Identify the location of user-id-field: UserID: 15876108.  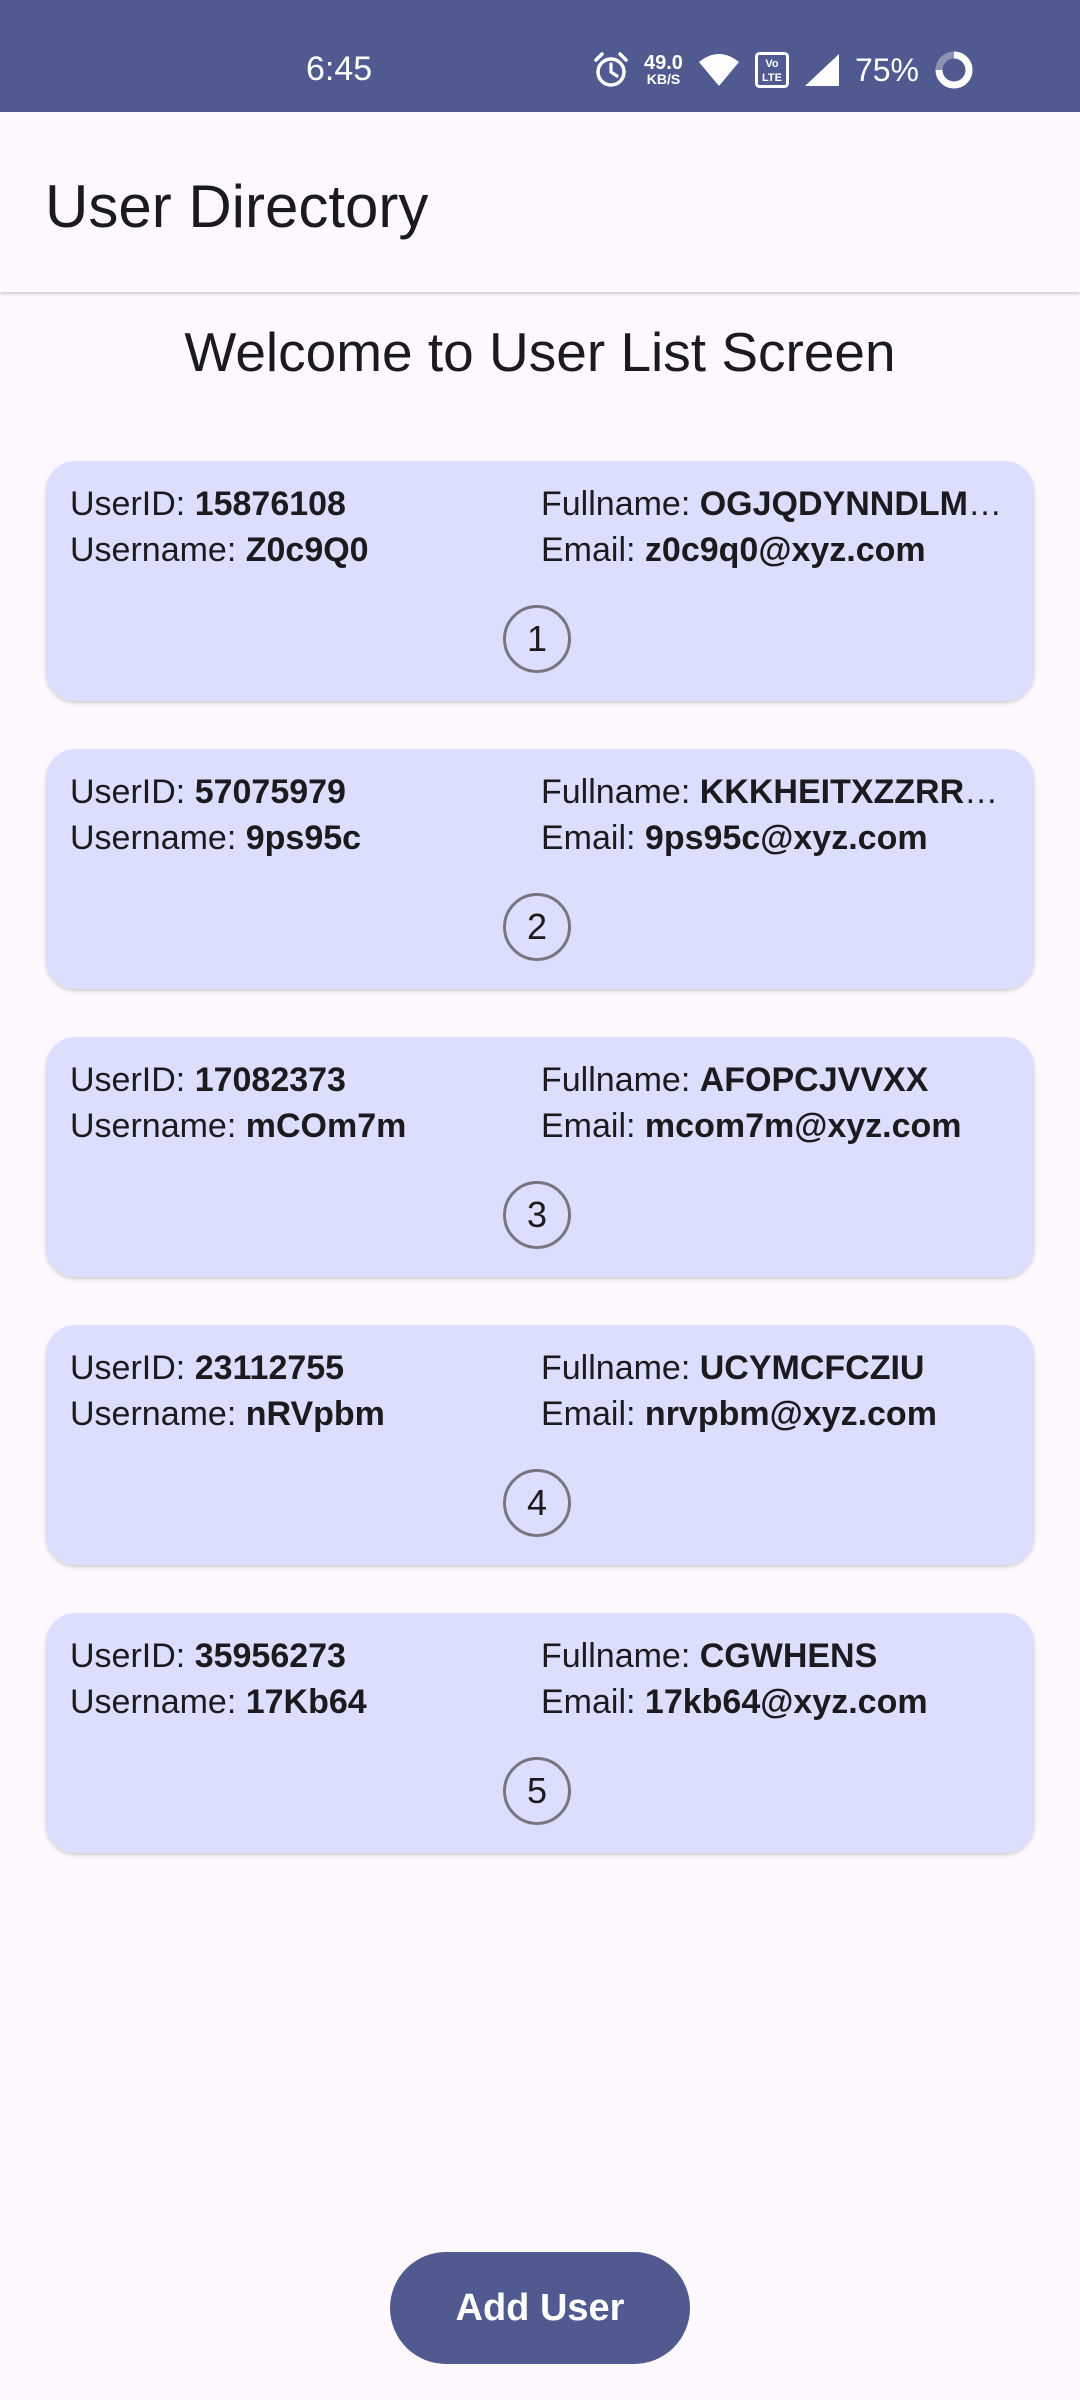
(208, 504).